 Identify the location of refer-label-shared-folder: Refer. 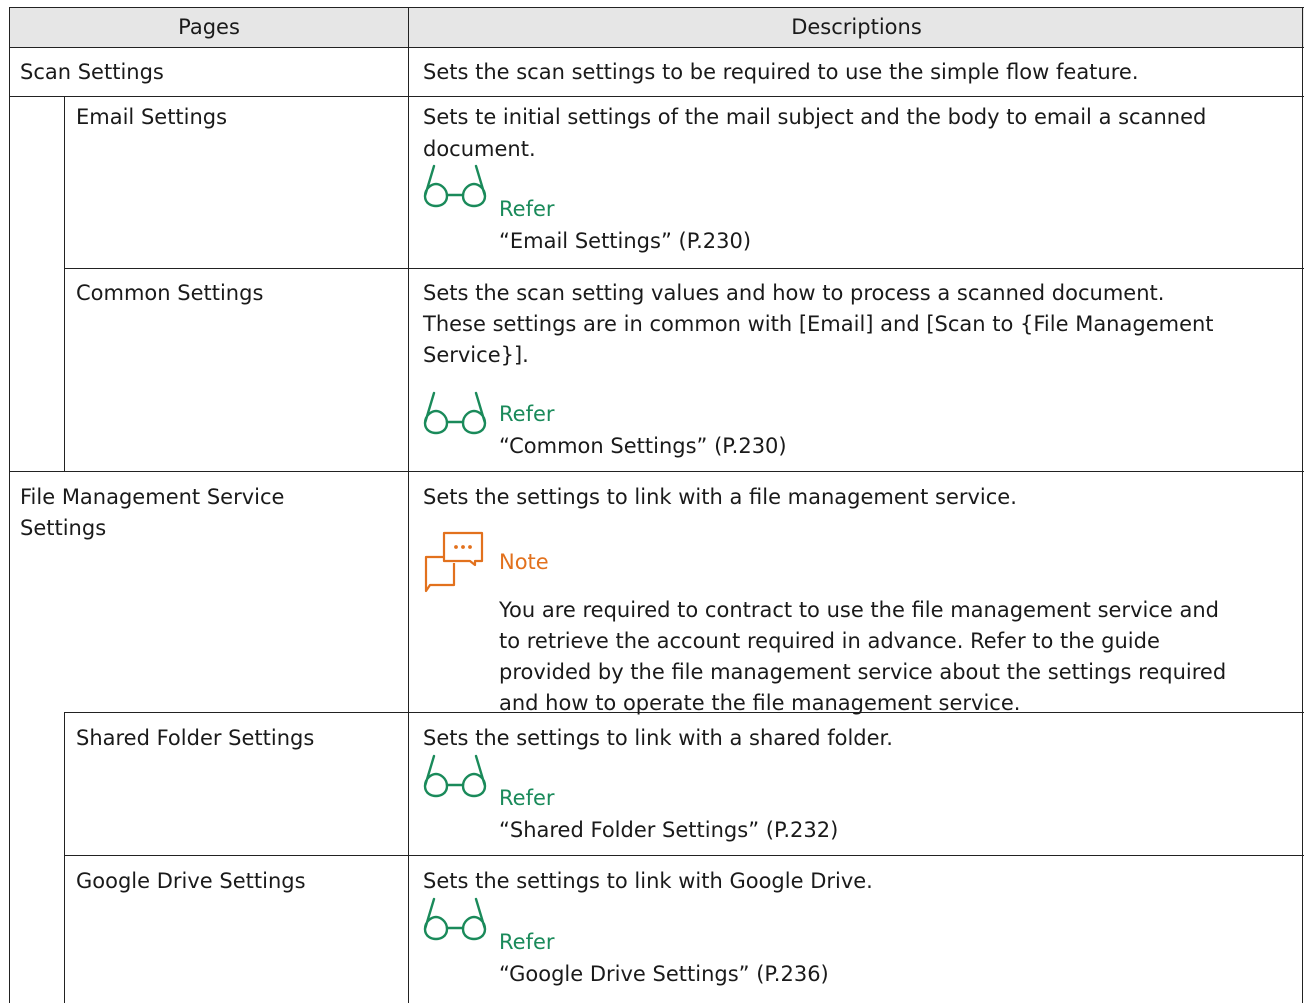
(527, 798).